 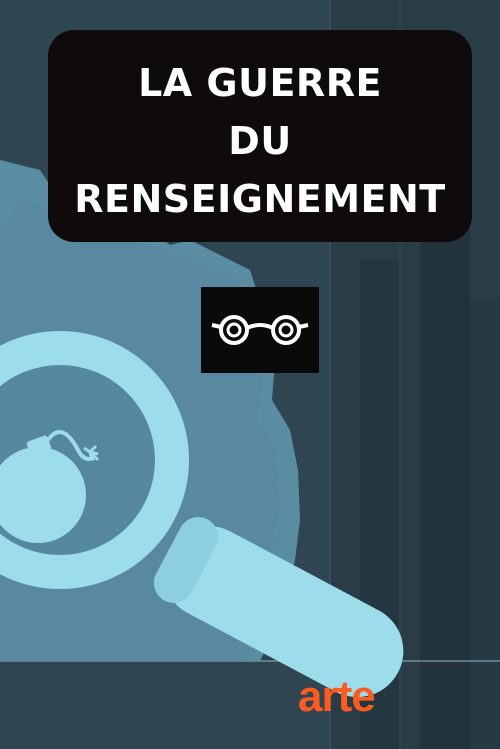 I want to click on glasses-icon, so click(x=260, y=330).